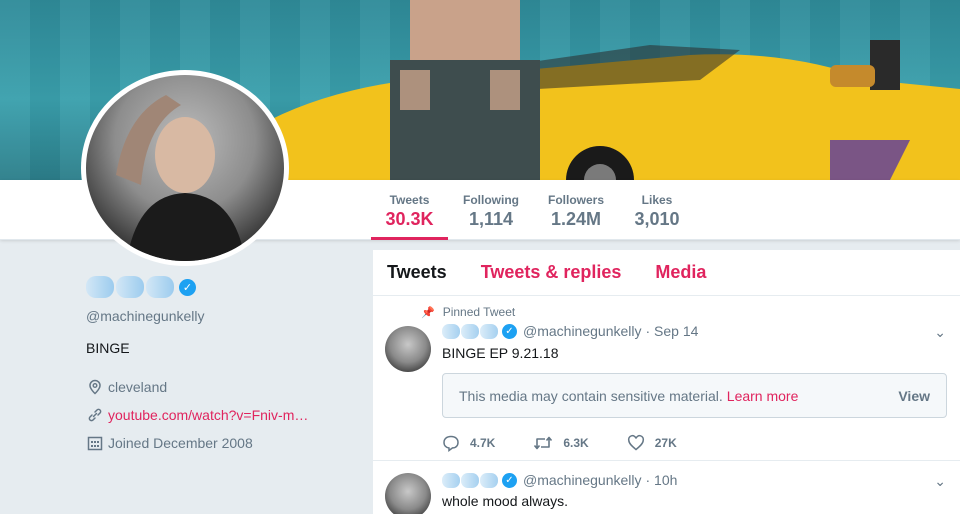 Image resolution: width=960 pixels, height=514 pixels. I want to click on like-button: 27K, so click(652, 443).